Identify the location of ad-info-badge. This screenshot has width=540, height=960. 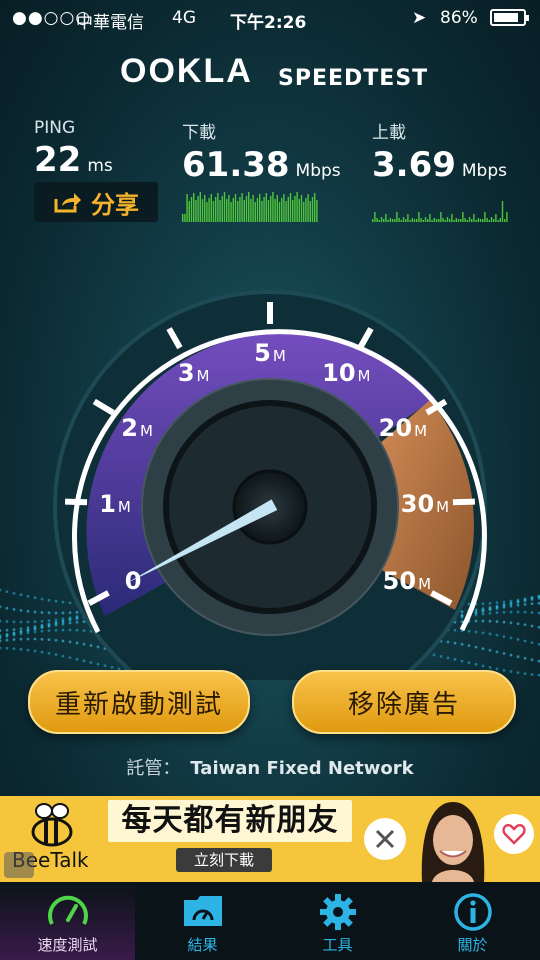
(19, 865).